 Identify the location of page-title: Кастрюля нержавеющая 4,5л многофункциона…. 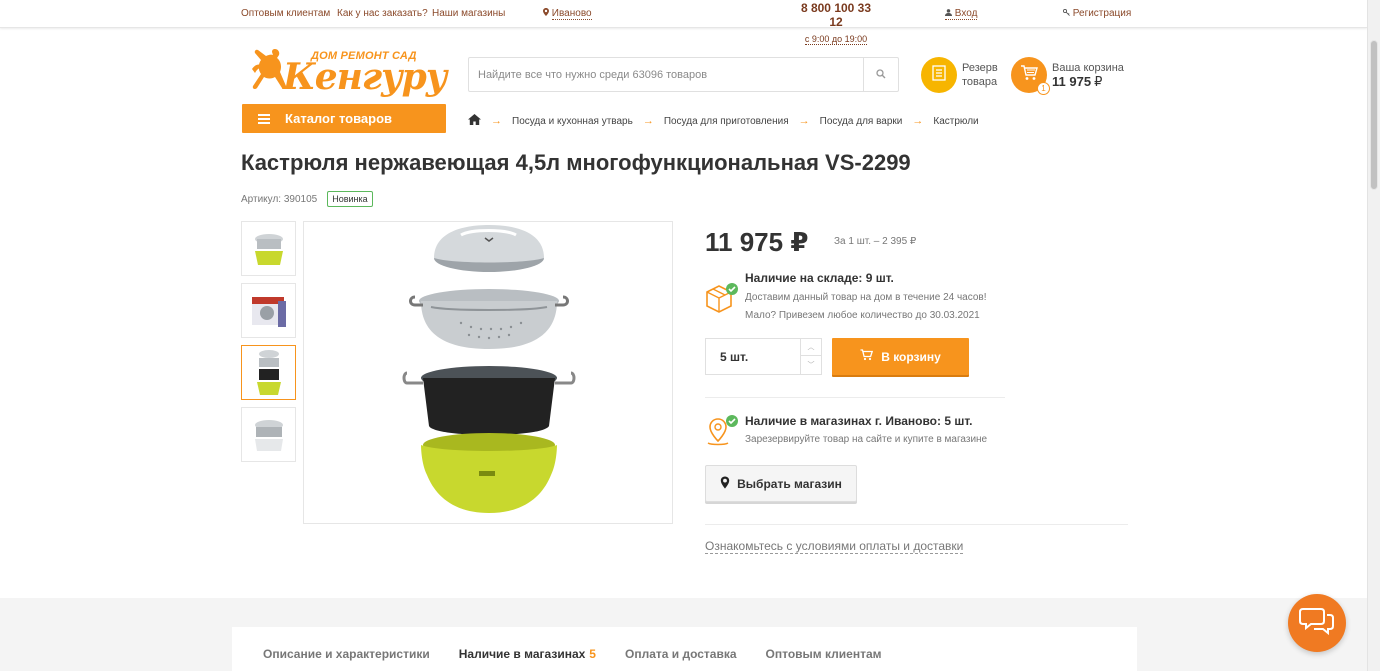
(576, 162).